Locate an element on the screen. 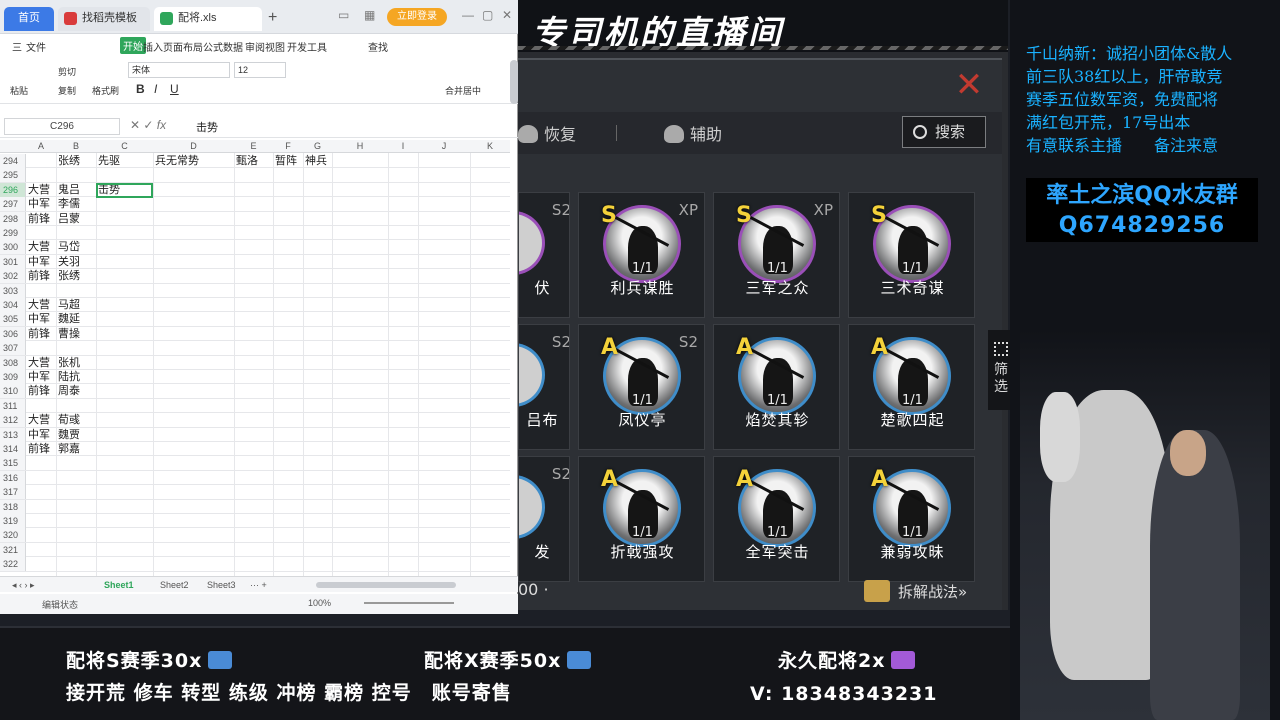  tab-home: 首页 is located at coordinates (29, 19).